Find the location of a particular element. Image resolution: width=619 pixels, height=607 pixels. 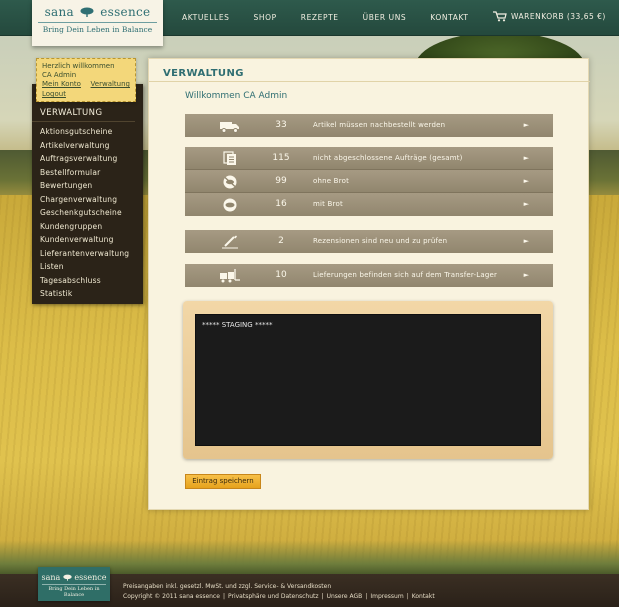

main-nav: AKTUELLES SHOP REZEPTE ÜBER UNS KONTAKT is located at coordinates (337, 19).